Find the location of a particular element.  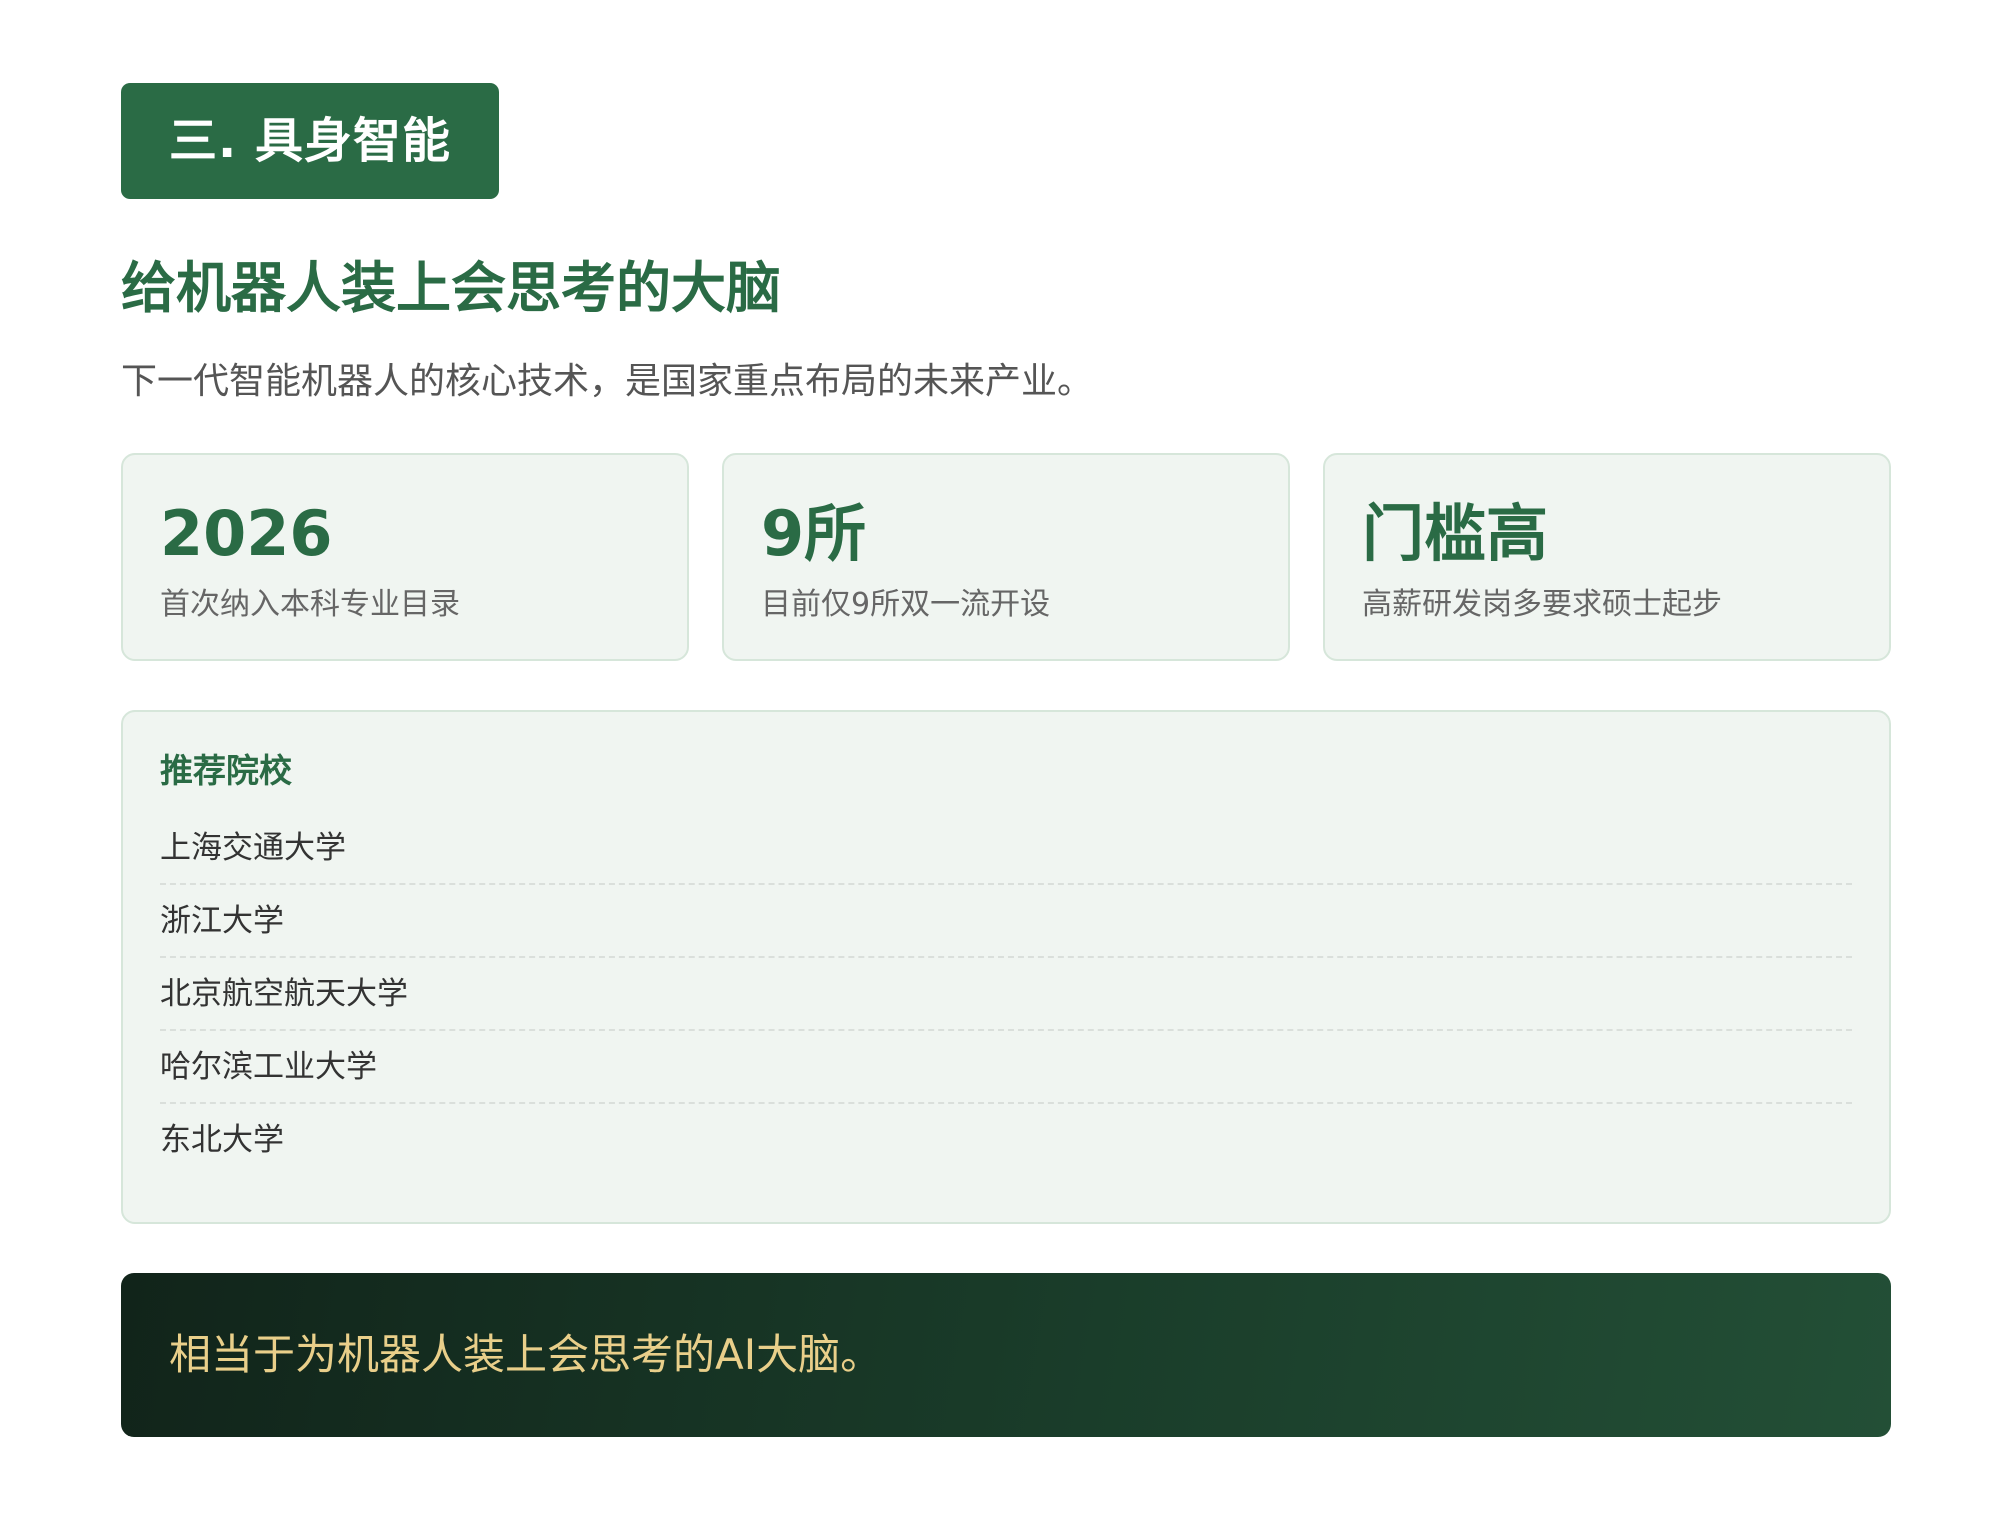

stat-value: 9所 is located at coordinates (814, 533).